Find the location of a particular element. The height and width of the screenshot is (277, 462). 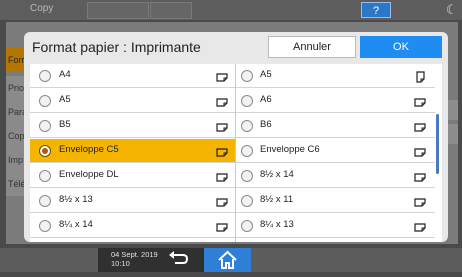

background-tab: Télé is located at coordinates (16, 184).